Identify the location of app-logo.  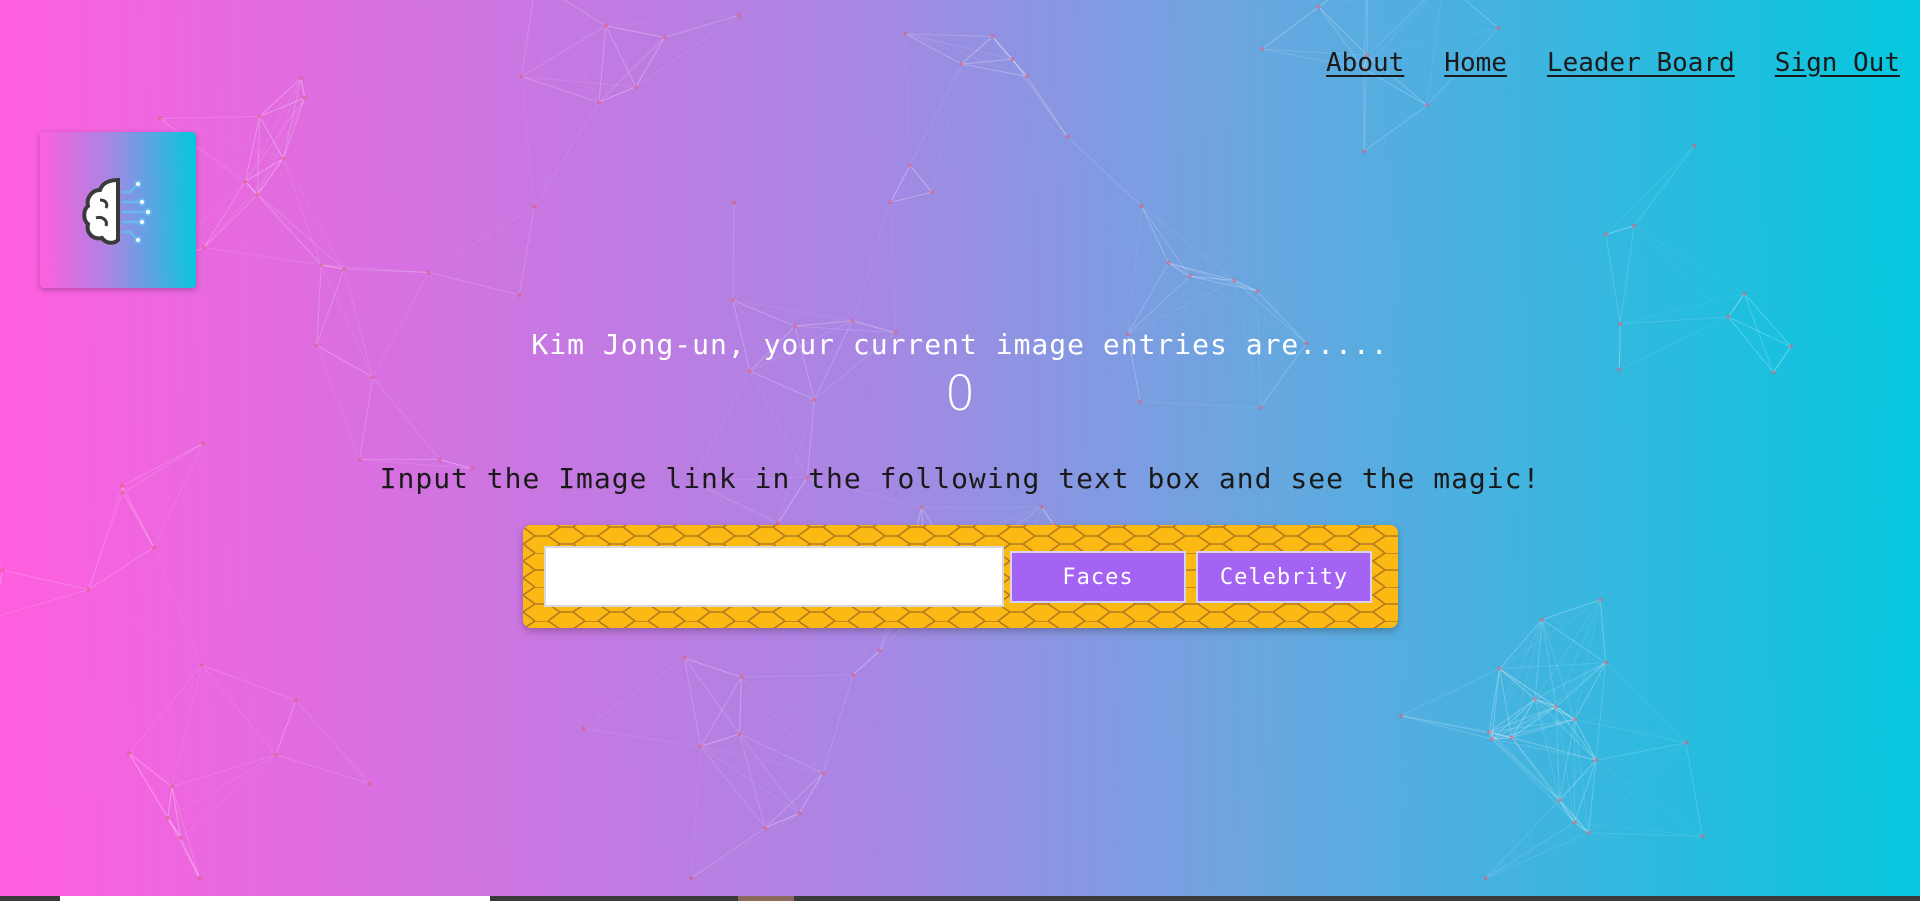
(118, 210).